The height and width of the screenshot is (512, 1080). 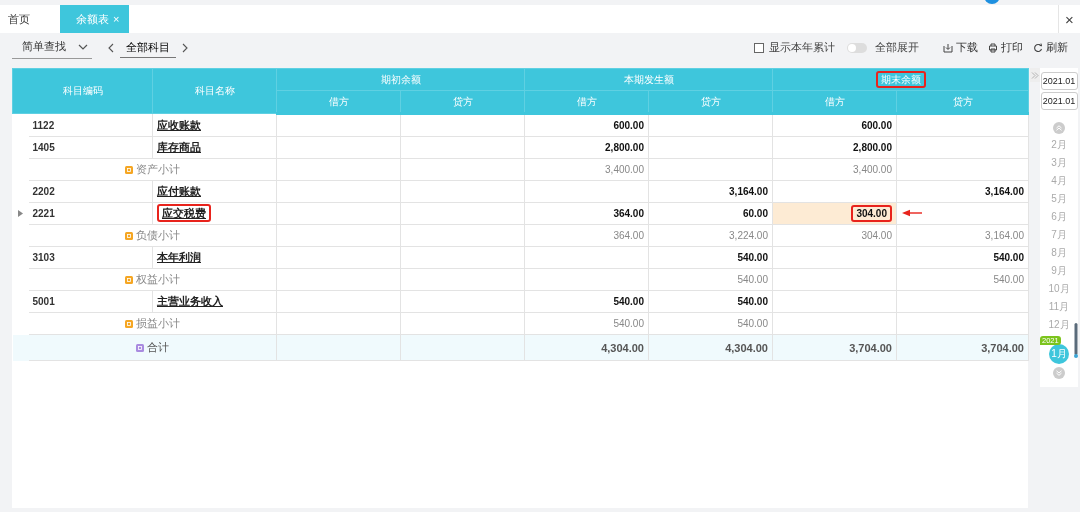 I want to click on table-cell: 1405, so click(x=90, y=147).